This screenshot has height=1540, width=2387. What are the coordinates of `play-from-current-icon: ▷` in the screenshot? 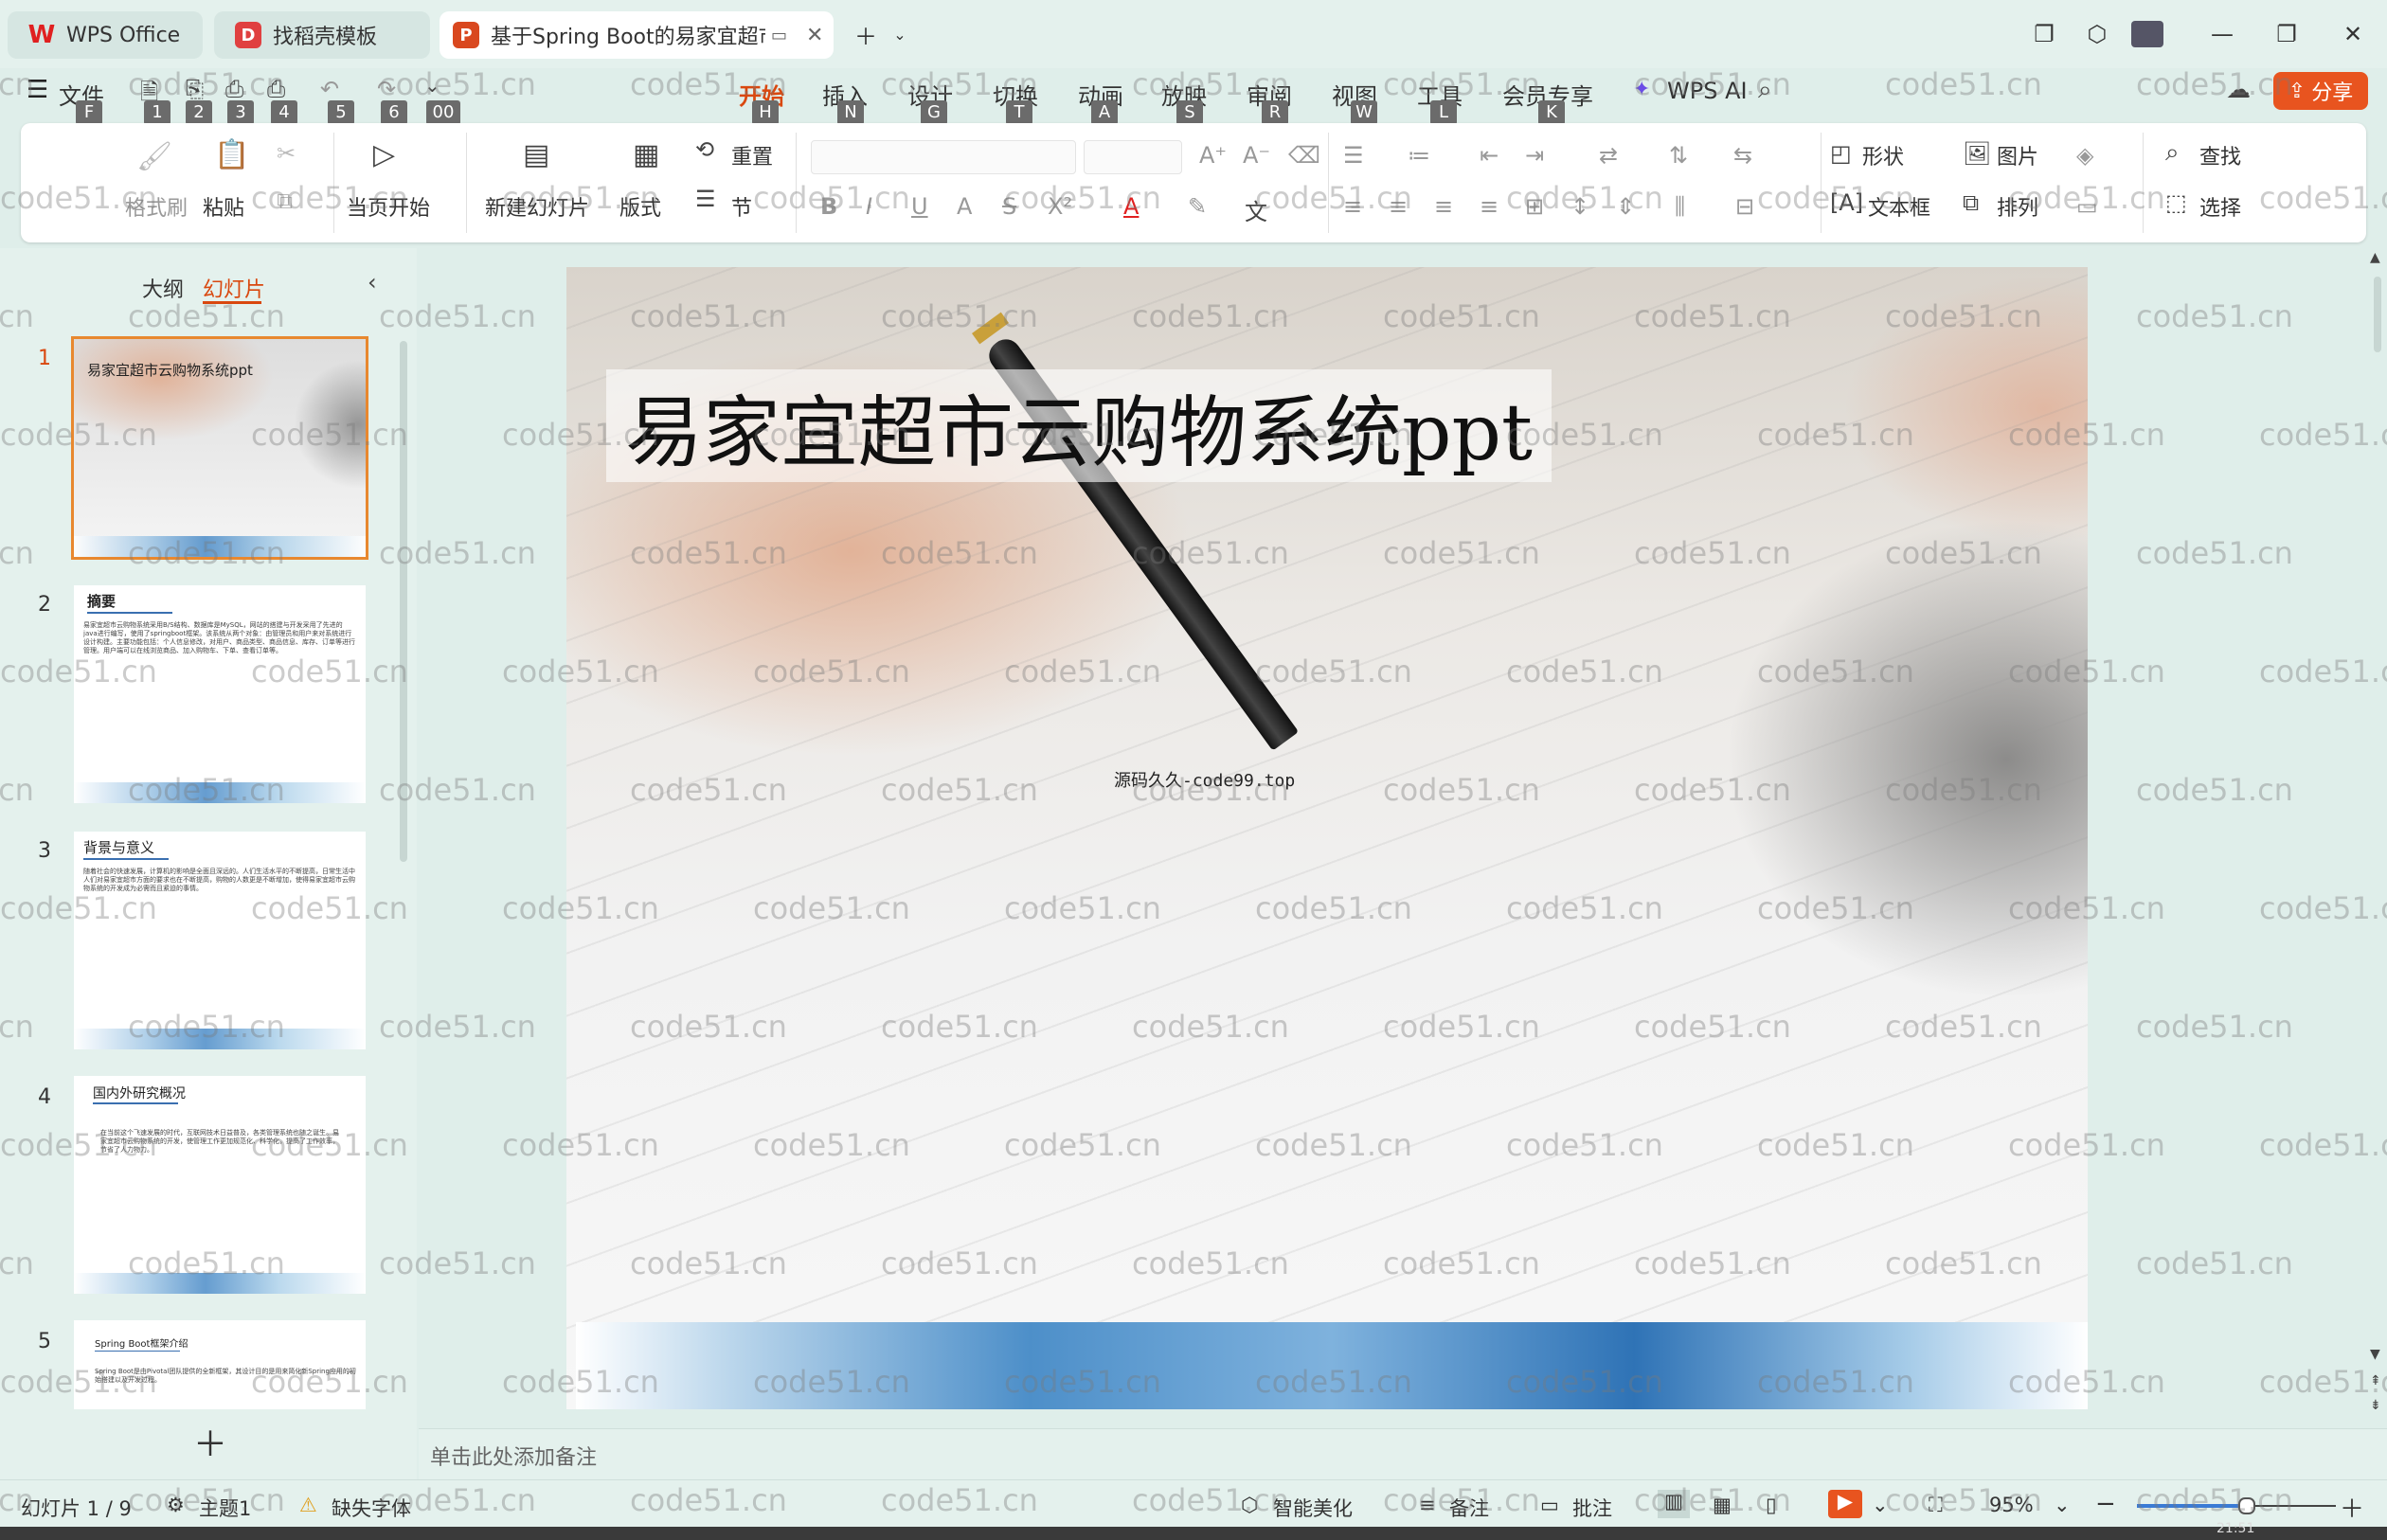 It's located at (384, 154).